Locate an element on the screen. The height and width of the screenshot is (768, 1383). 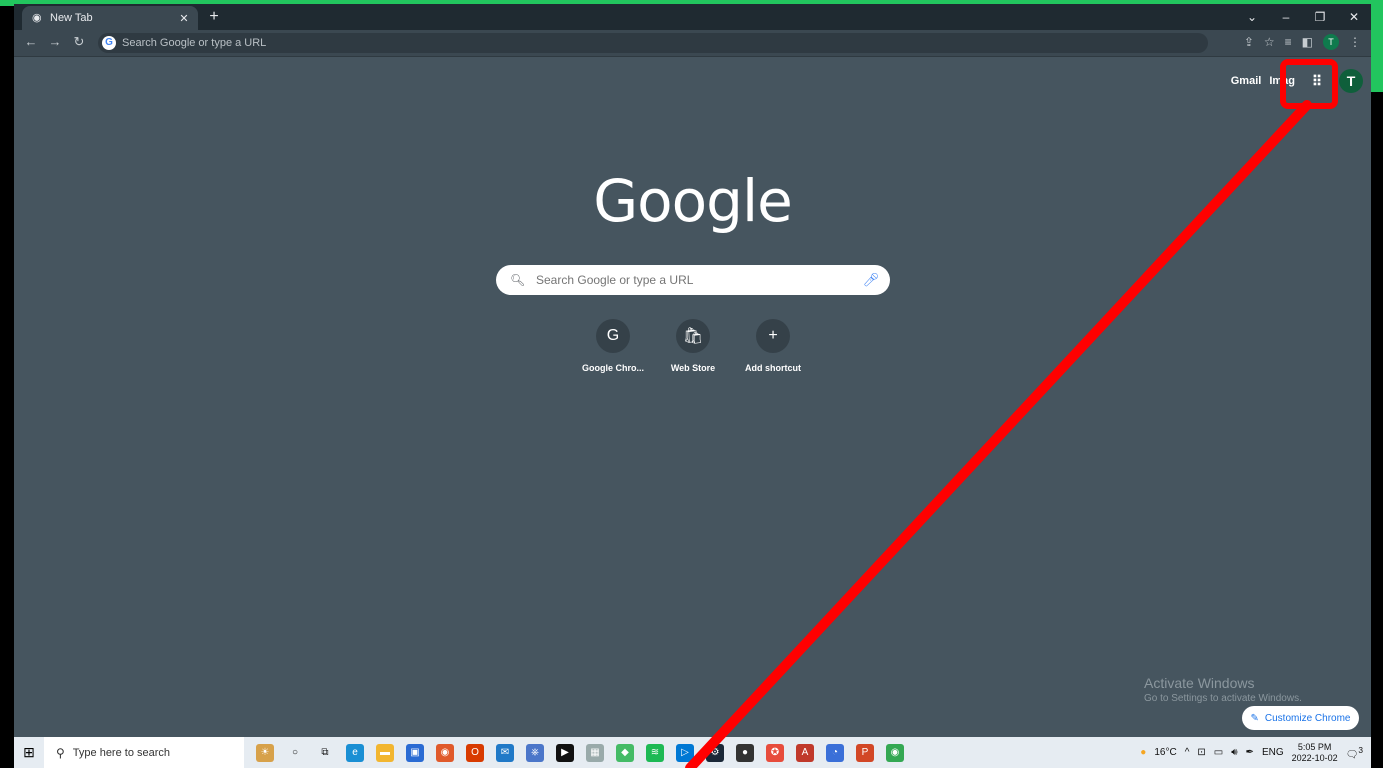
omnibox: G Search Google or type a URL is located at coordinates (653, 43).